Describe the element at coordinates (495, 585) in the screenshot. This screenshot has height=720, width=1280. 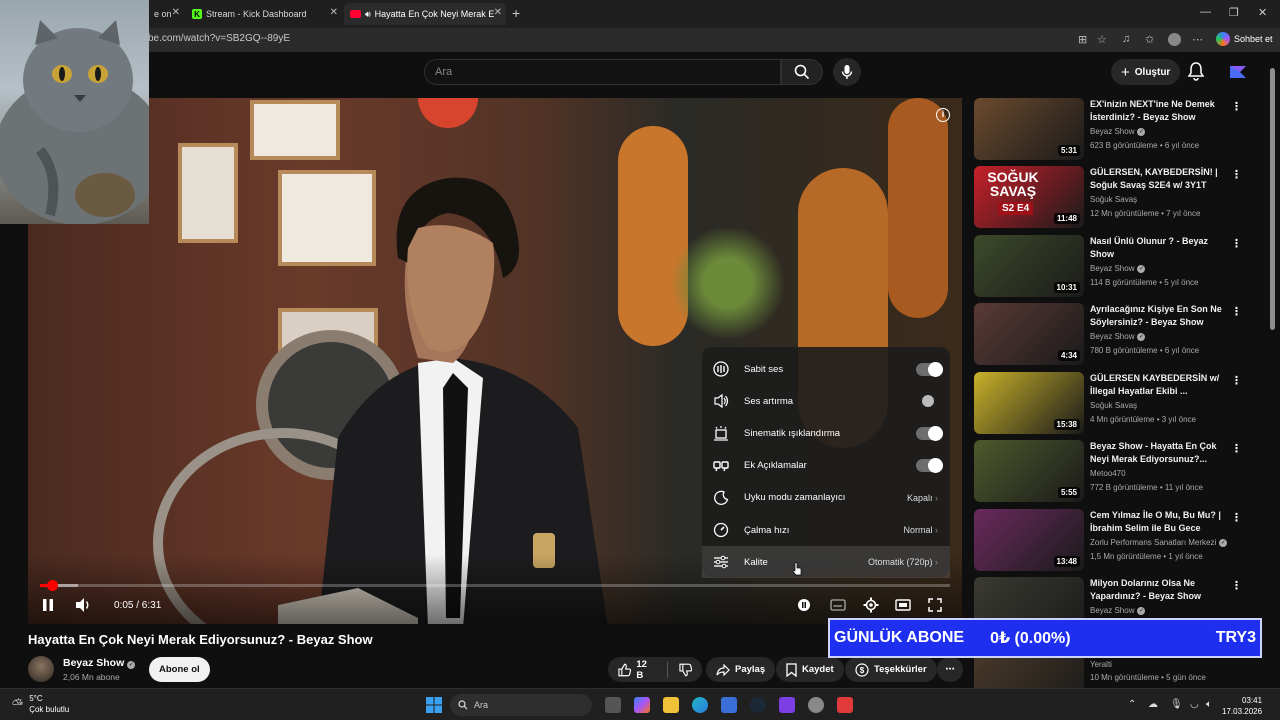
I see `progress-bar` at that location.